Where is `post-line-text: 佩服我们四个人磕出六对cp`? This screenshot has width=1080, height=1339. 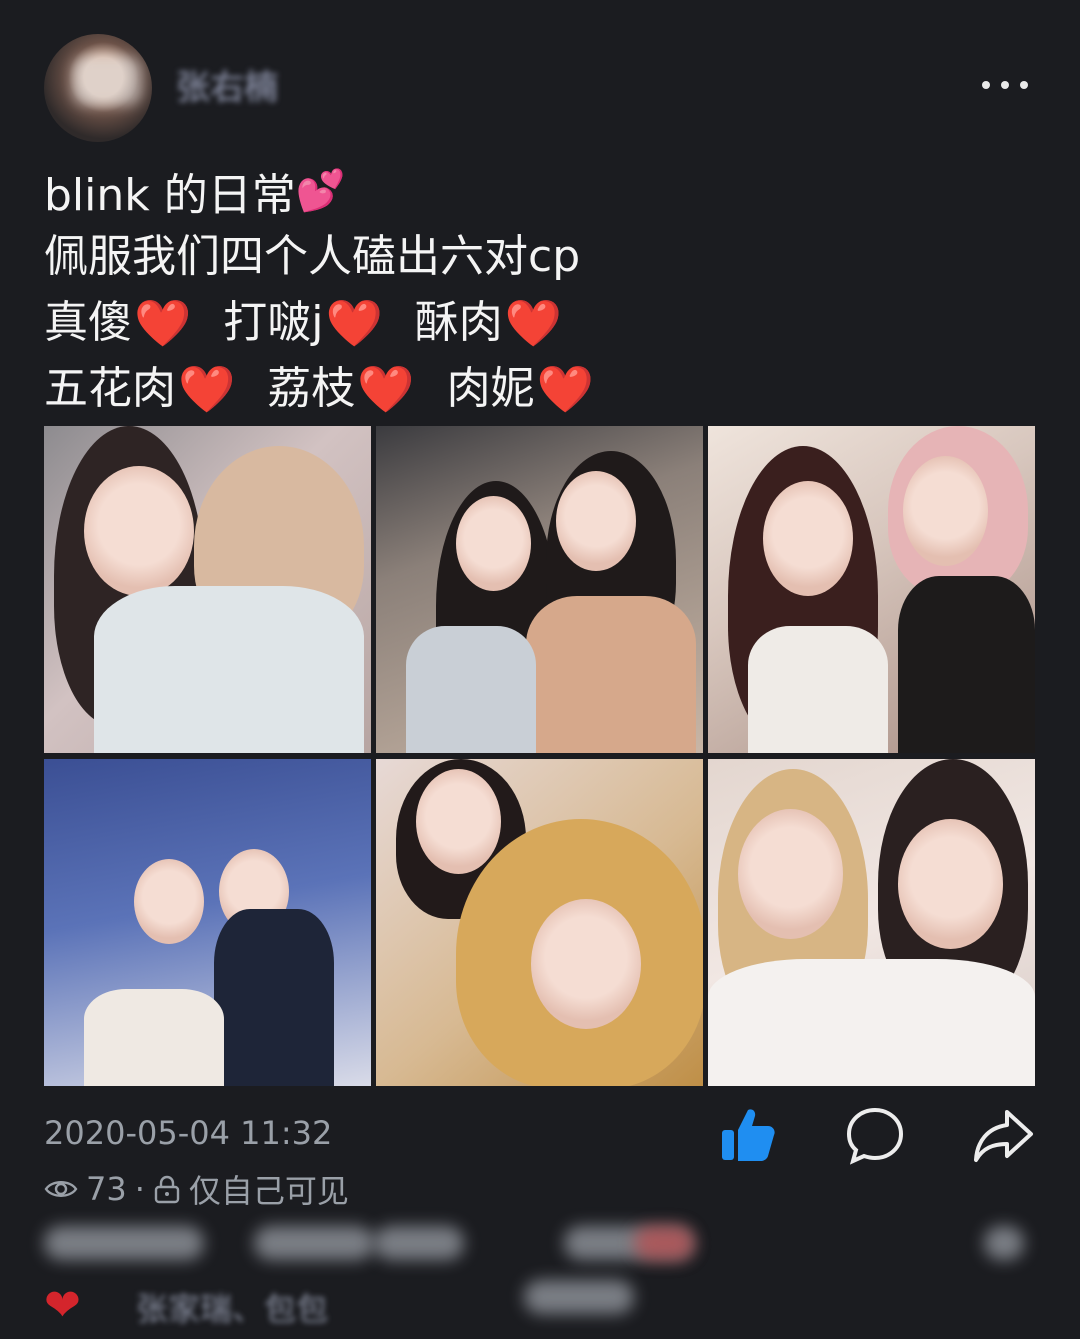 post-line-text: 佩服我们四个人磕出六对cp is located at coordinates (312, 256).